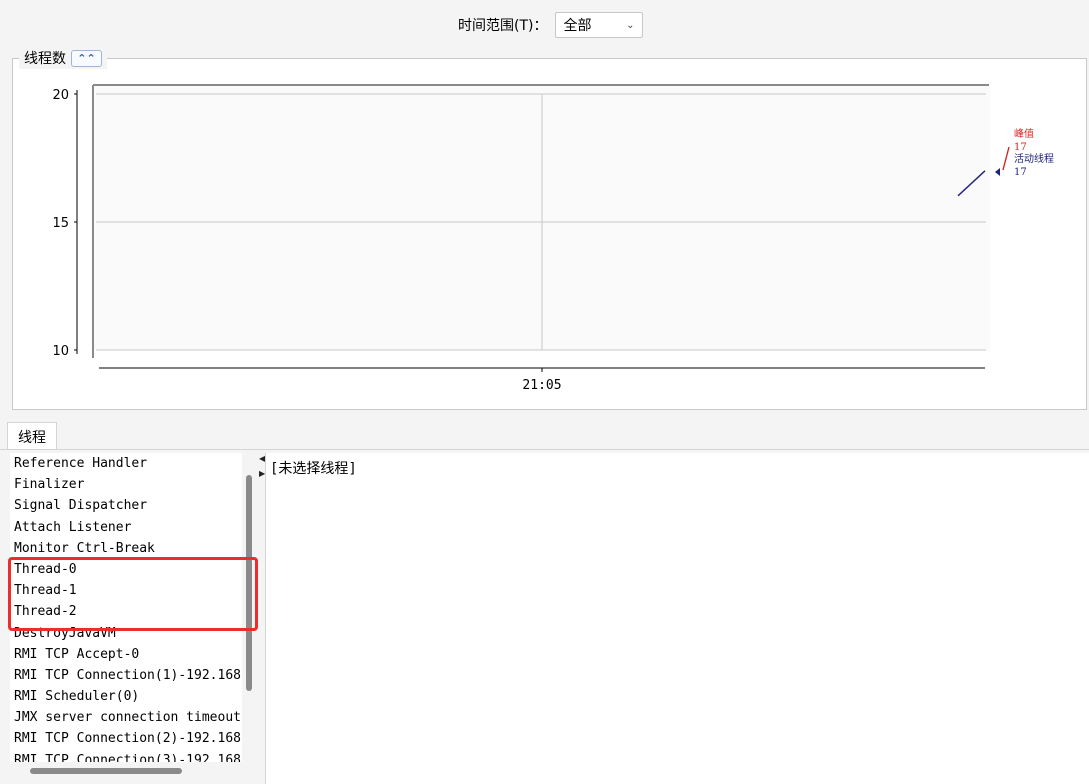 The image size is (1089, 784). I want to click on tab-threads: 线程, so click(32, 436).